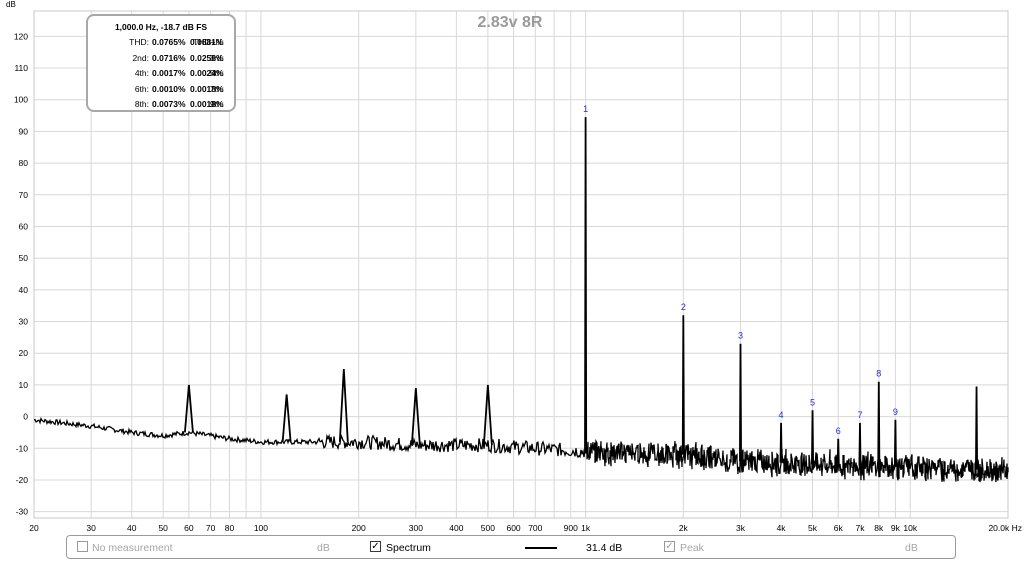 The image size is (1024, 562). I want to click on x-tick-label: 8k, so click(879, 528).